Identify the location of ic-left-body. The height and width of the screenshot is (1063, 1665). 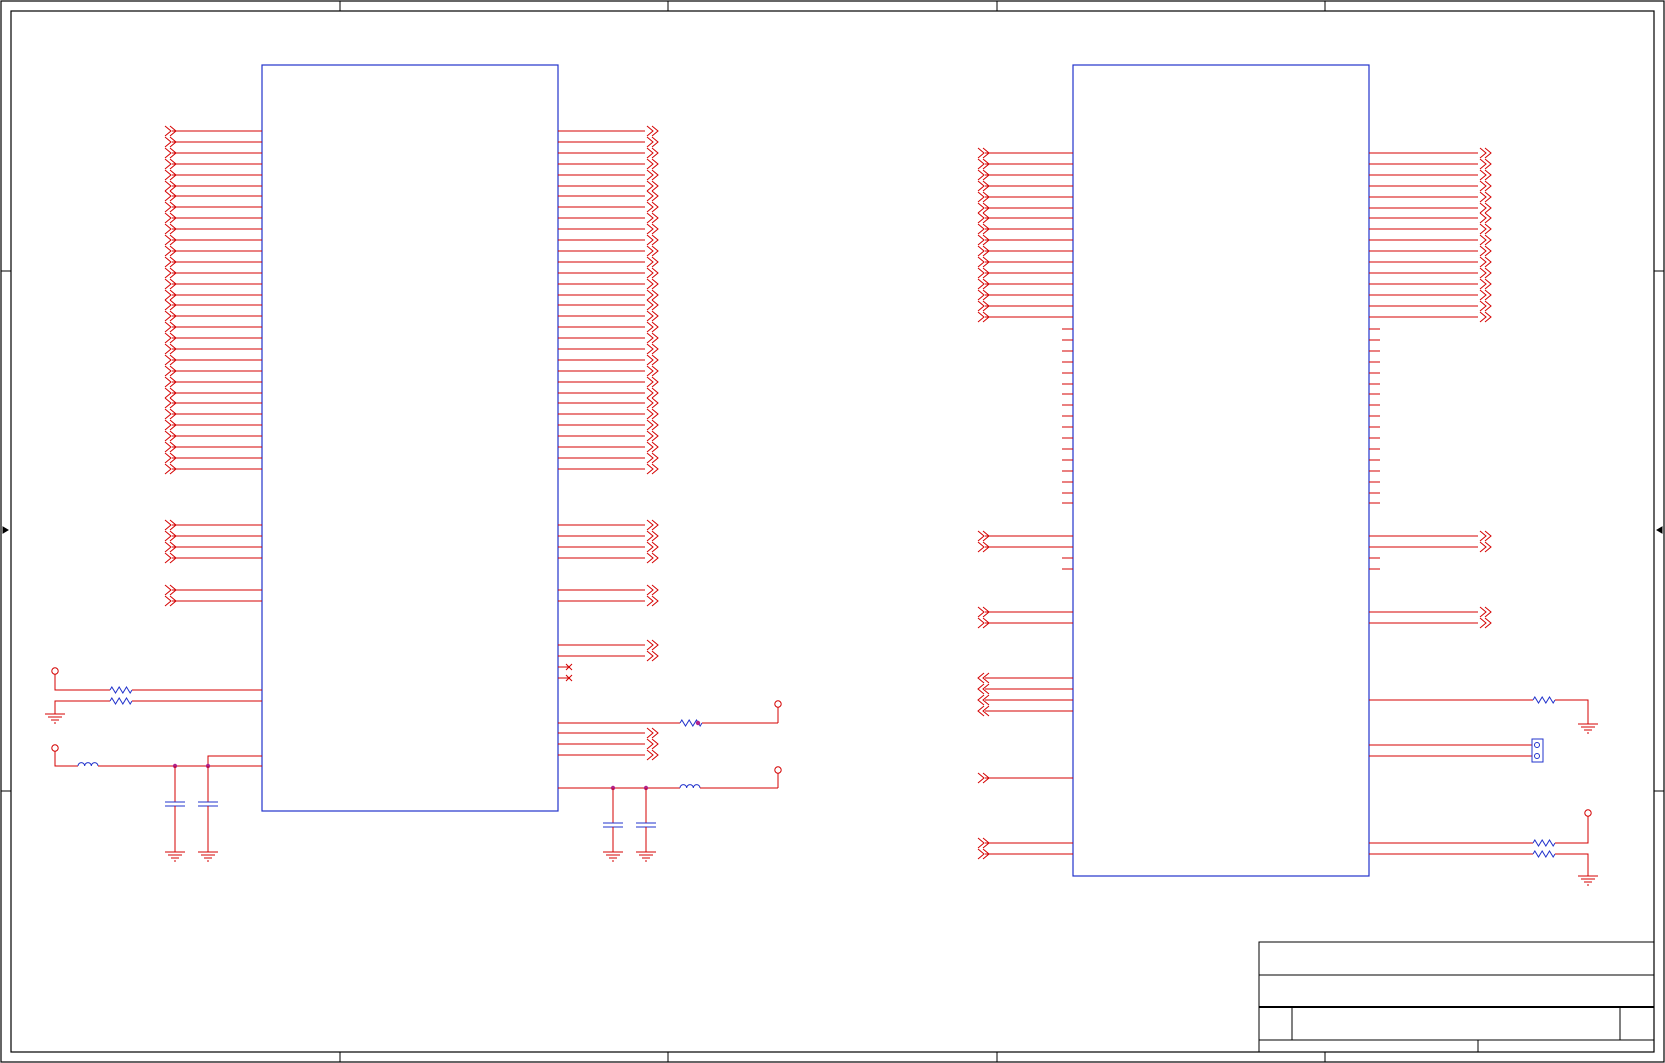
(410, 438).